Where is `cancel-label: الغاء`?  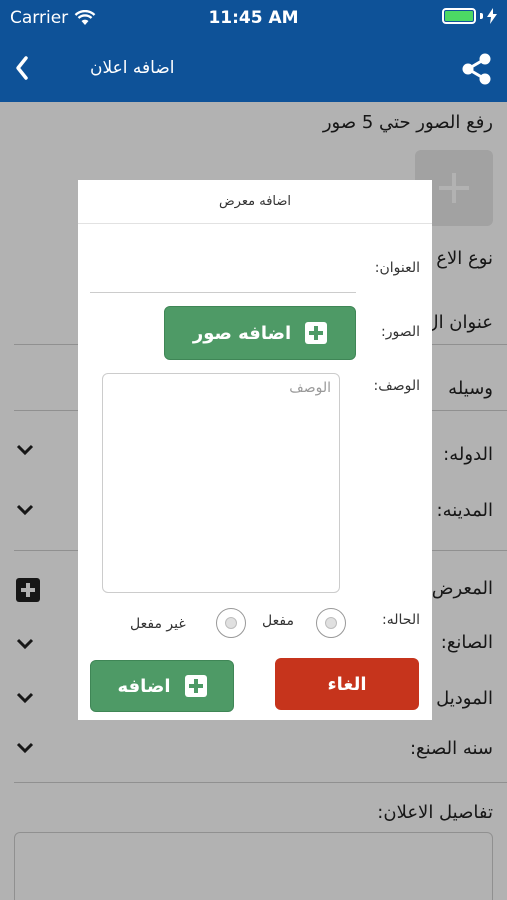 cancel-label: الغاء is located at coordinates (347, 684).